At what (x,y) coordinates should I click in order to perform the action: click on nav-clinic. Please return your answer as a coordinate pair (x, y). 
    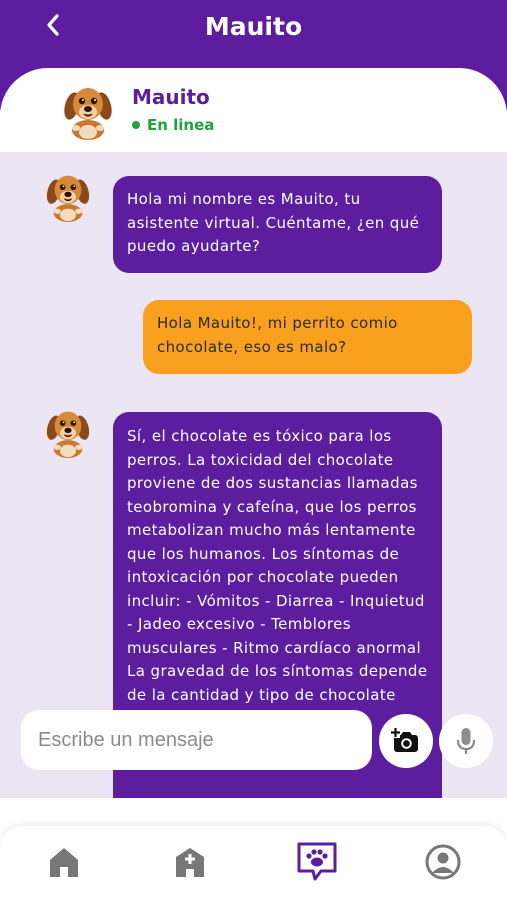
    Looking at the image, I should click on (190, 862).